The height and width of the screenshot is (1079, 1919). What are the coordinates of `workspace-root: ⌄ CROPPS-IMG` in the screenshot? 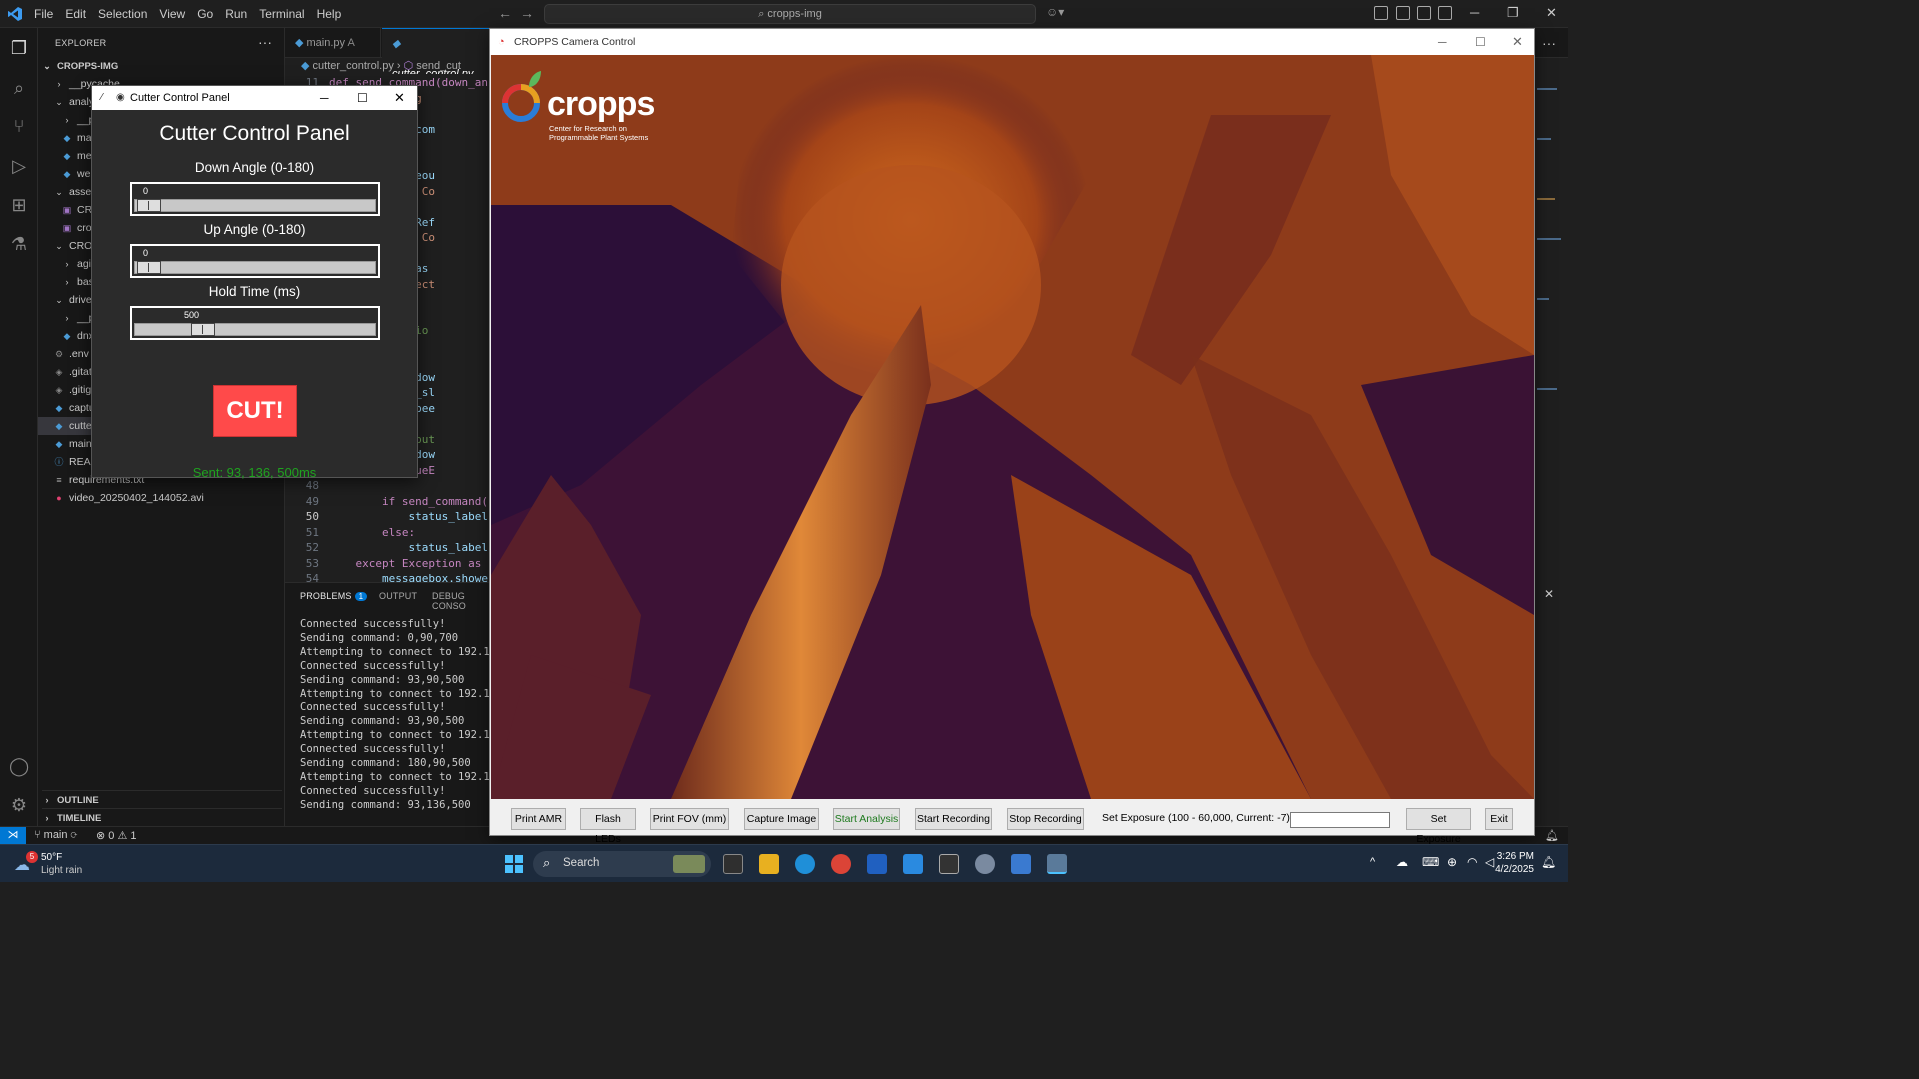 It's located at (162, 66).